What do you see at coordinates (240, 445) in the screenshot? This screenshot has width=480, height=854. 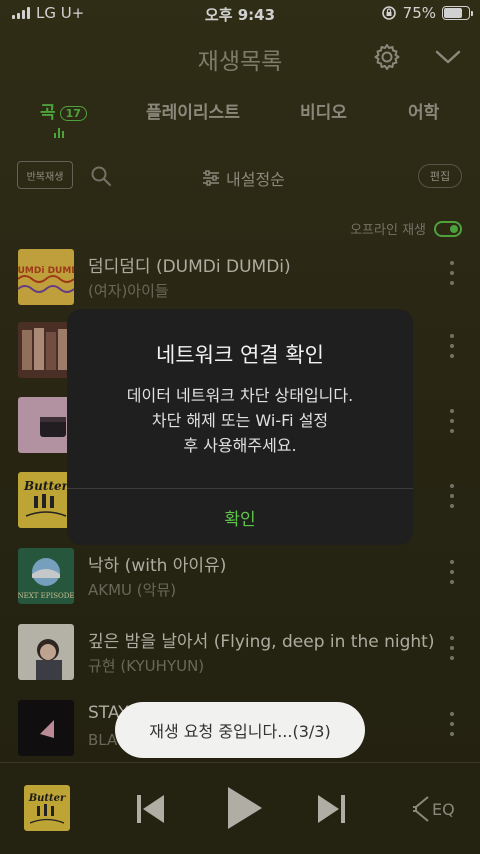 I see `dialog-message-line: 후 사용해주세요.` at bounding box center [240, 445].